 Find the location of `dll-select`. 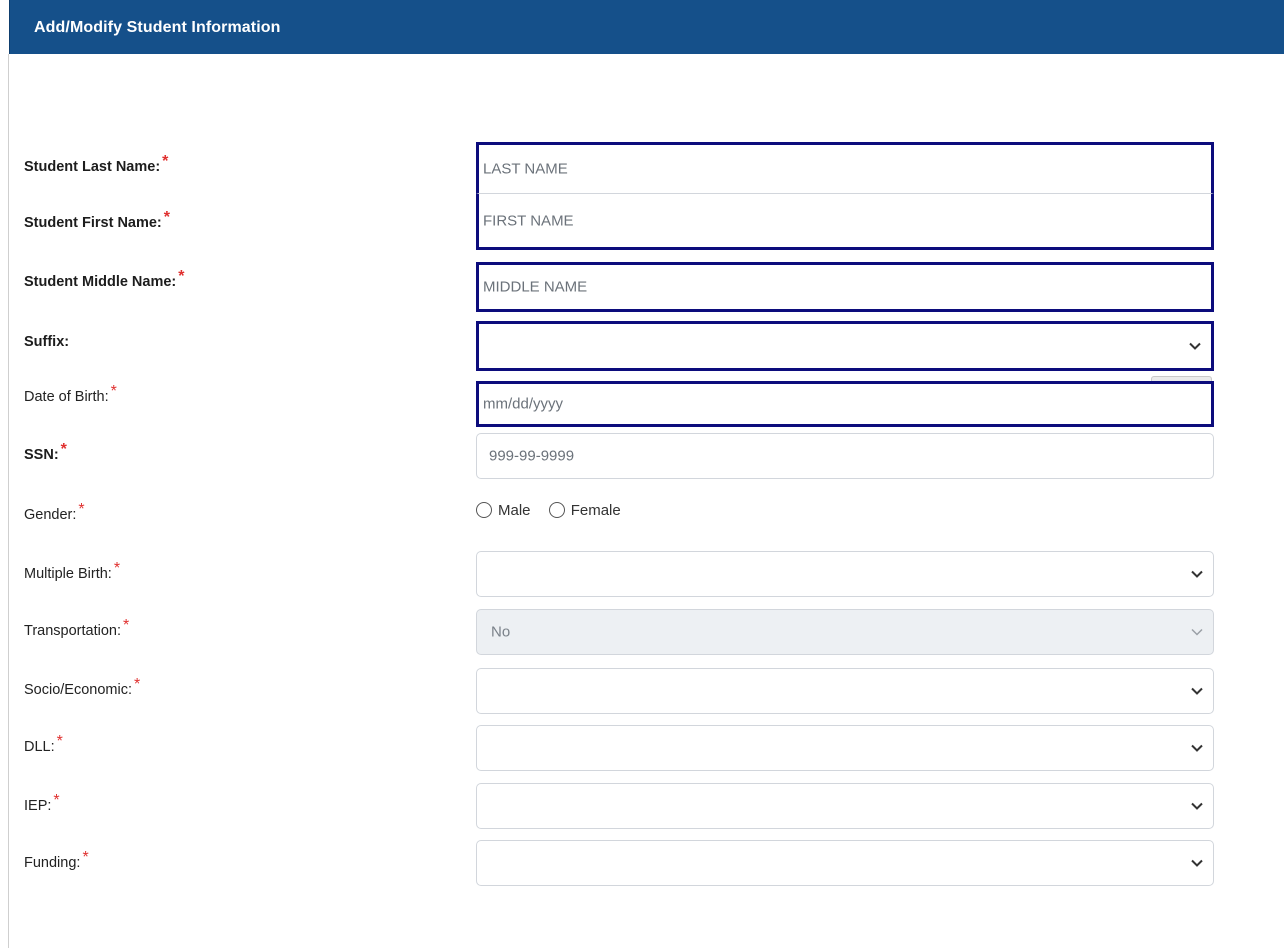

dll-select is located at coordinates (845, 748).